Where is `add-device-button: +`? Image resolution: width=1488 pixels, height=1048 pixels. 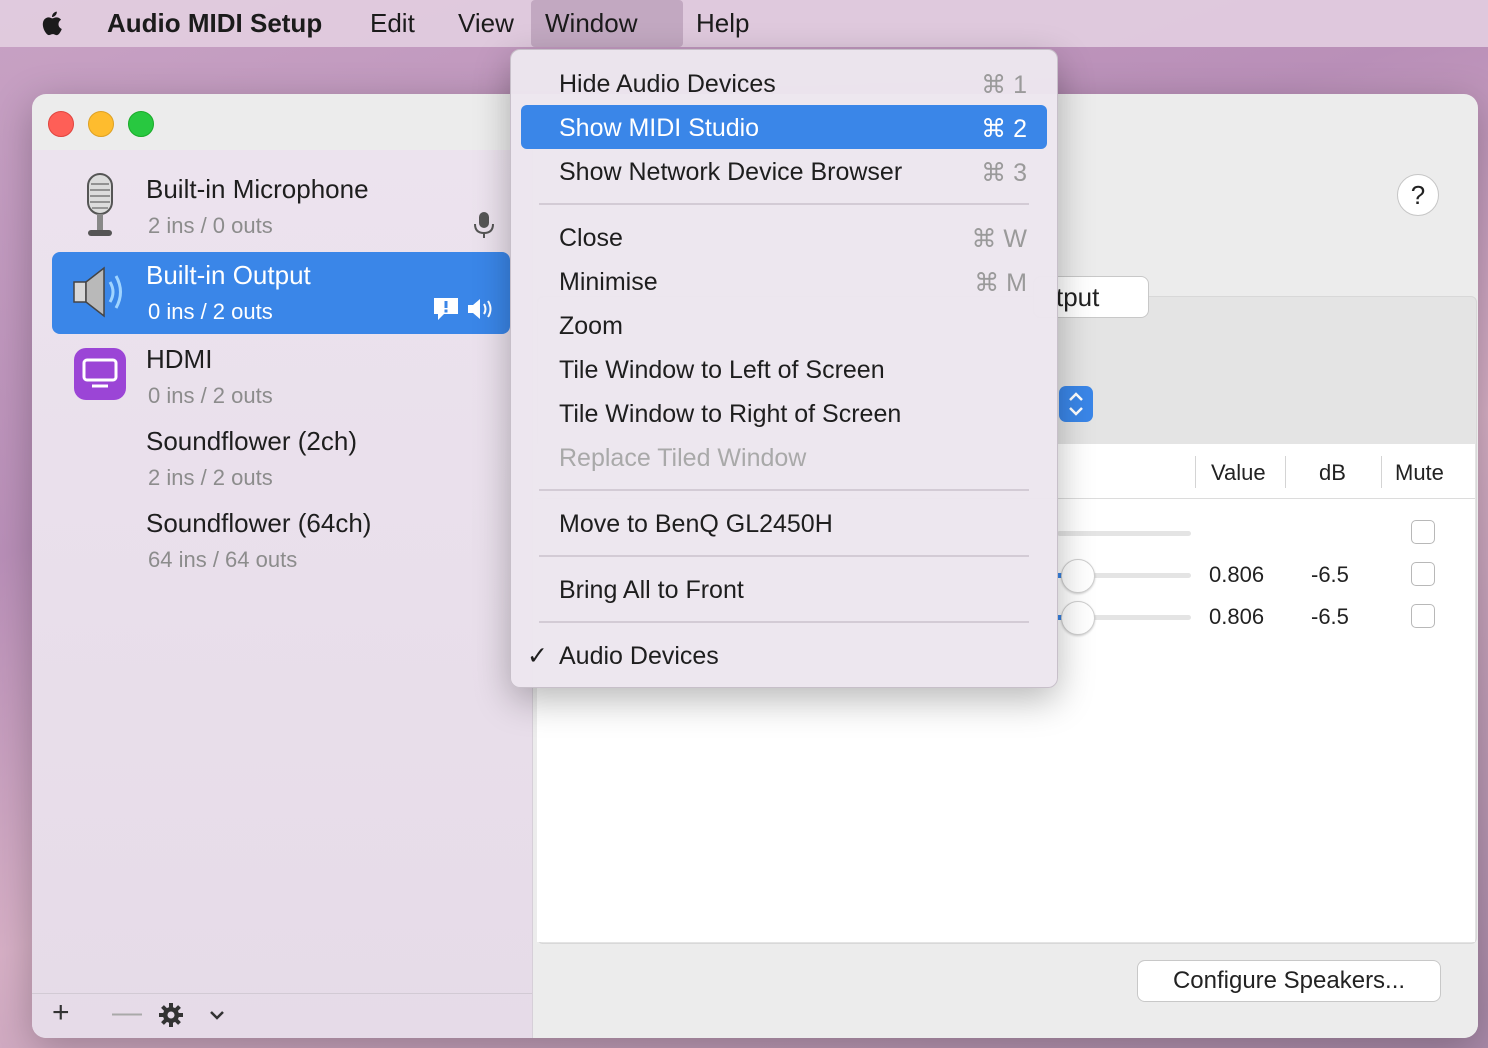
add-device-button: + is located at coordinates (61, 1013).